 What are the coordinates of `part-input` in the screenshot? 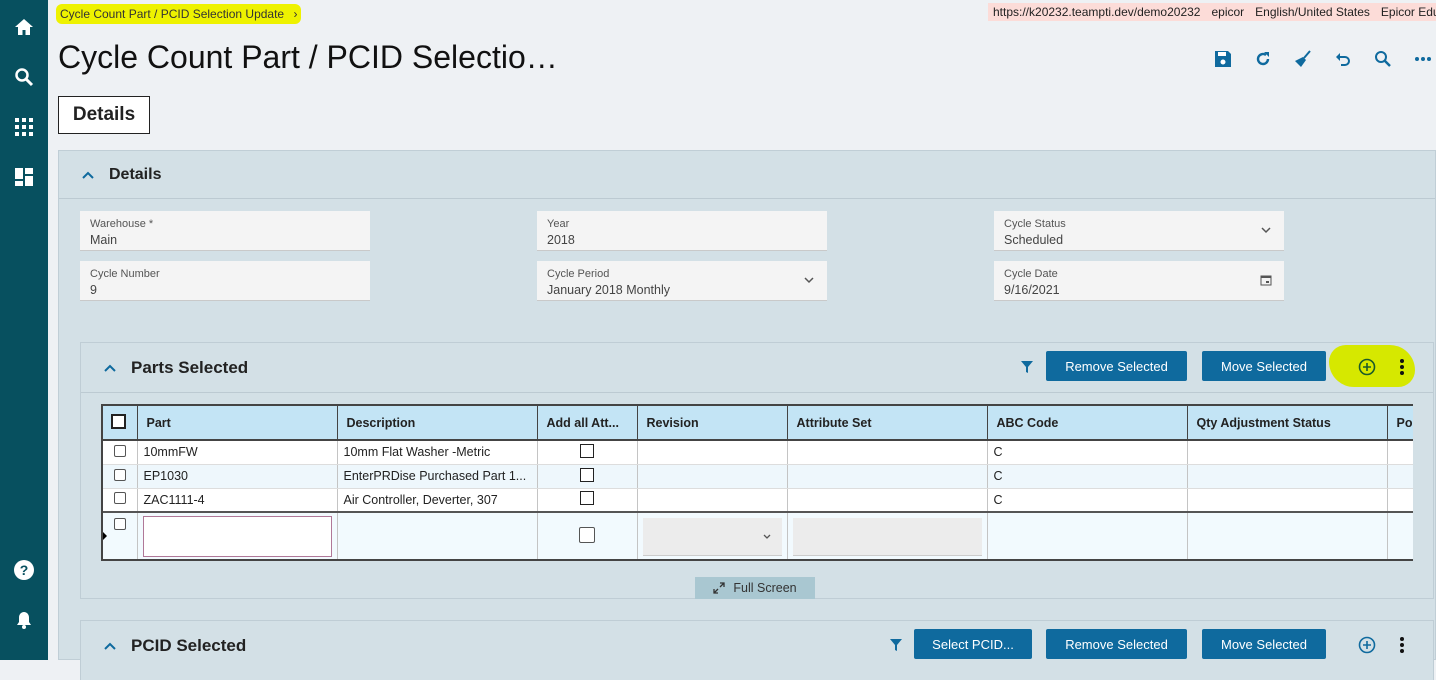 It's located at (237, 535).